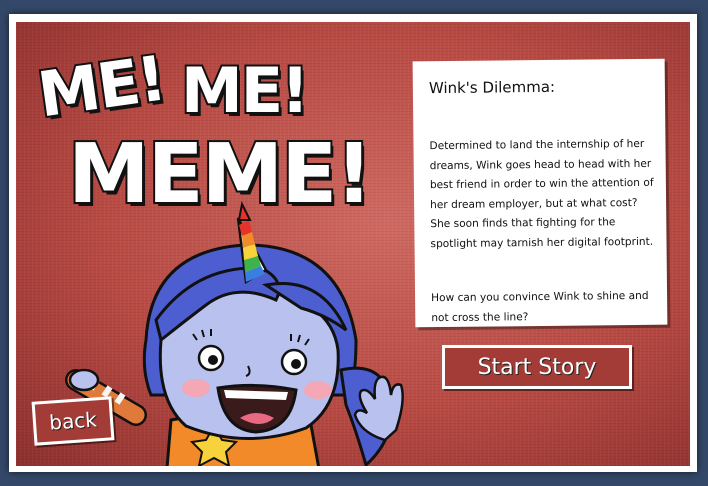 This screenshot has height=486, width=708. What do you see at coordinates (220, 174) in the screenshot?
I see `title-meme: MEME!` at bounding box center [220, 174].